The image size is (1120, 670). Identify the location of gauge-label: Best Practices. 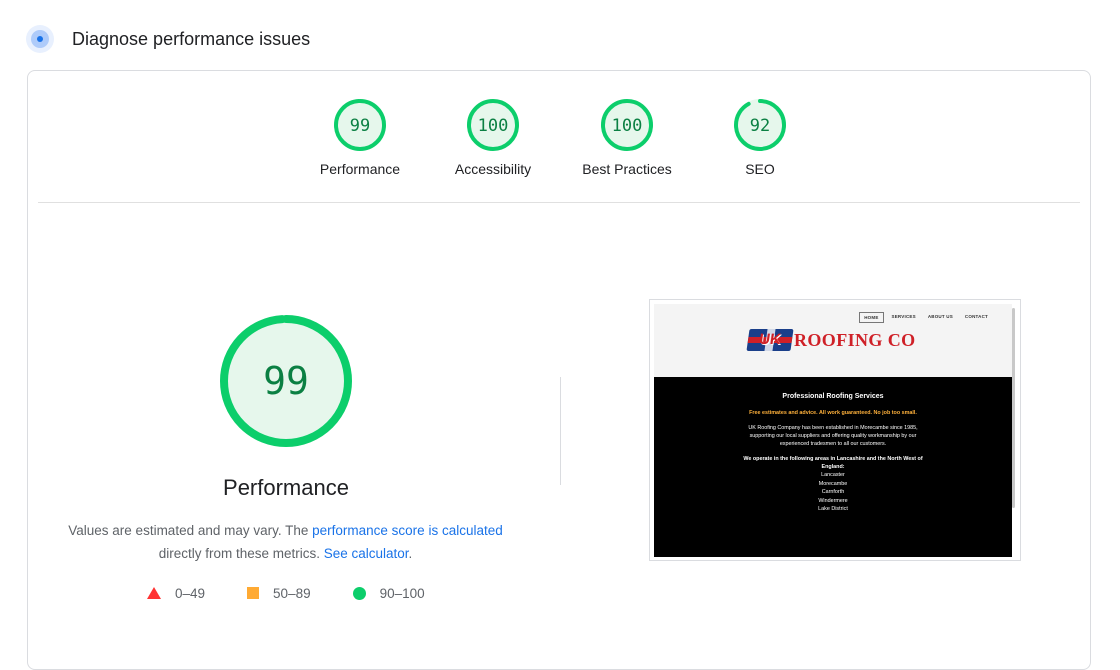
(627, 169).